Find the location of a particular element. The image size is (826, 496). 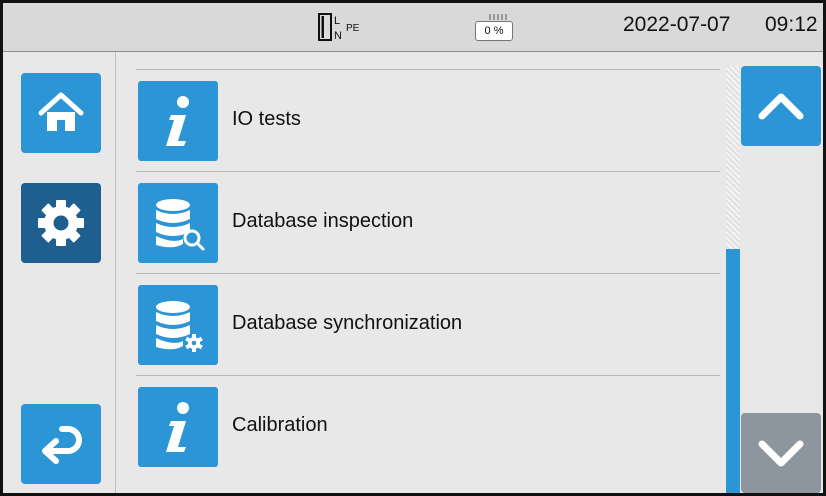

scroll-down-button is located at coordinates (781, 453).